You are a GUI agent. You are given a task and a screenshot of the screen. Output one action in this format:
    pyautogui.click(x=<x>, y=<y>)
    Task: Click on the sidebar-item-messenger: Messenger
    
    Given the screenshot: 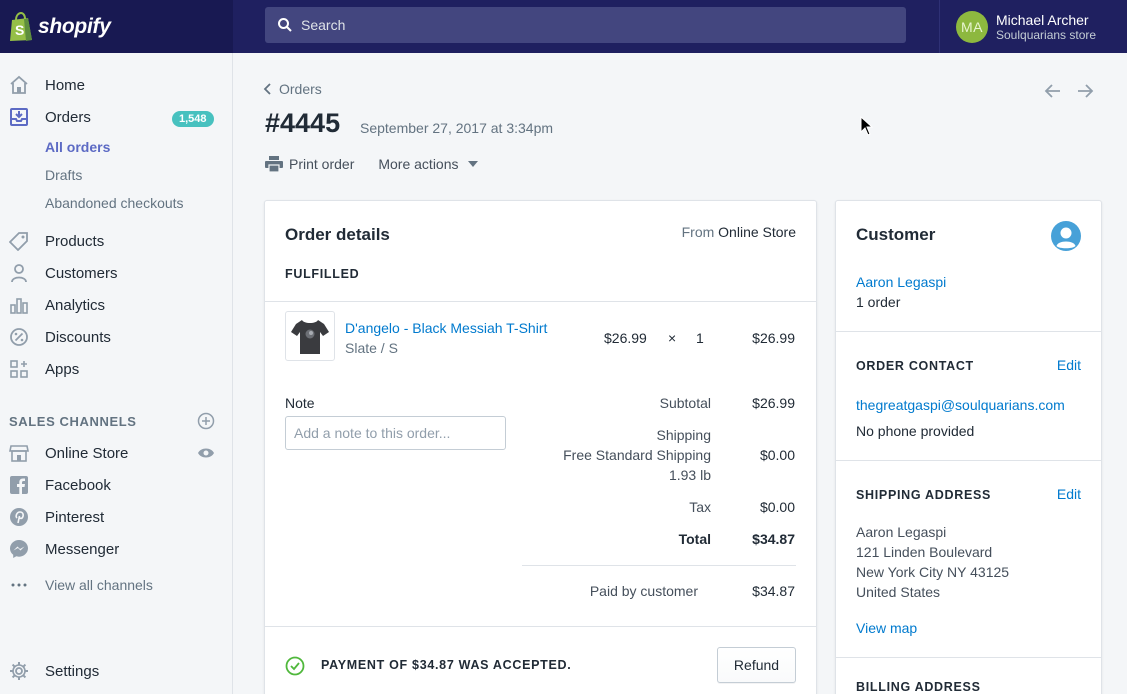 What is the action you would take?
    pyautogui.click(x=116, y=549)
    